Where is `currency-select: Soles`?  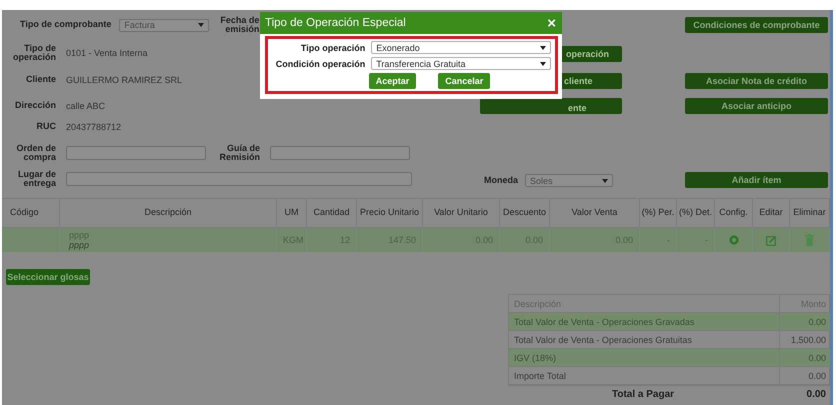 currency-select: Soles is located at coordinates (569, 180).